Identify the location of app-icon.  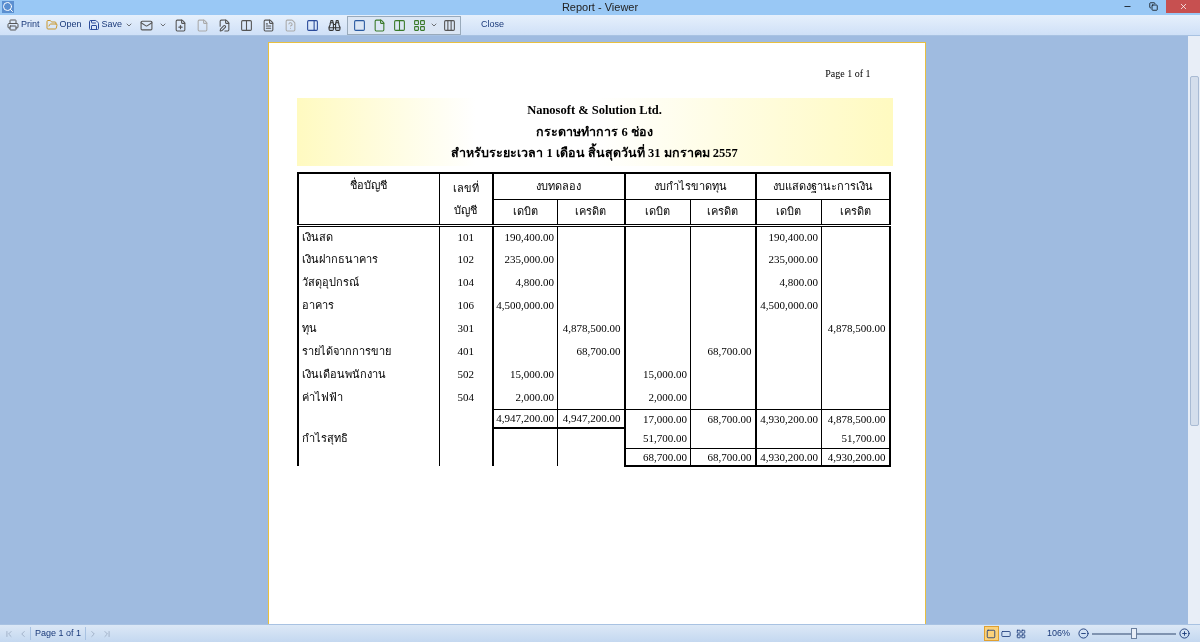
(8, 7).